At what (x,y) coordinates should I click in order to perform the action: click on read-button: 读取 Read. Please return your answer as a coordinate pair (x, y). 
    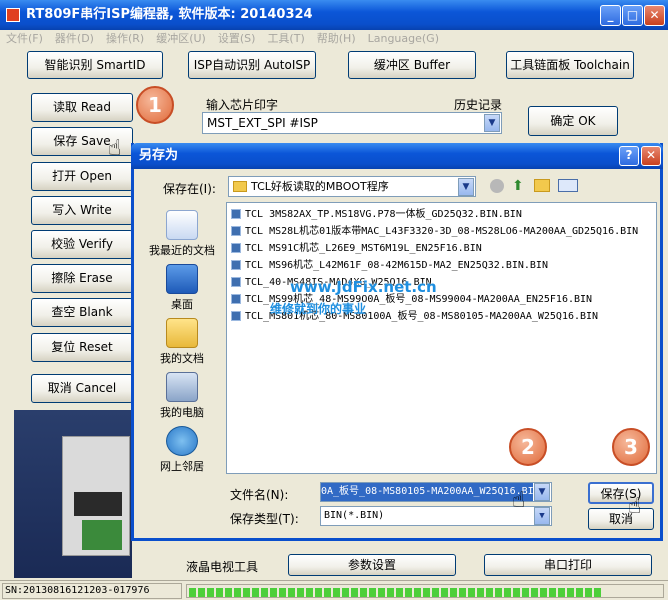
    Looking at the image, I should click on (82, 107).